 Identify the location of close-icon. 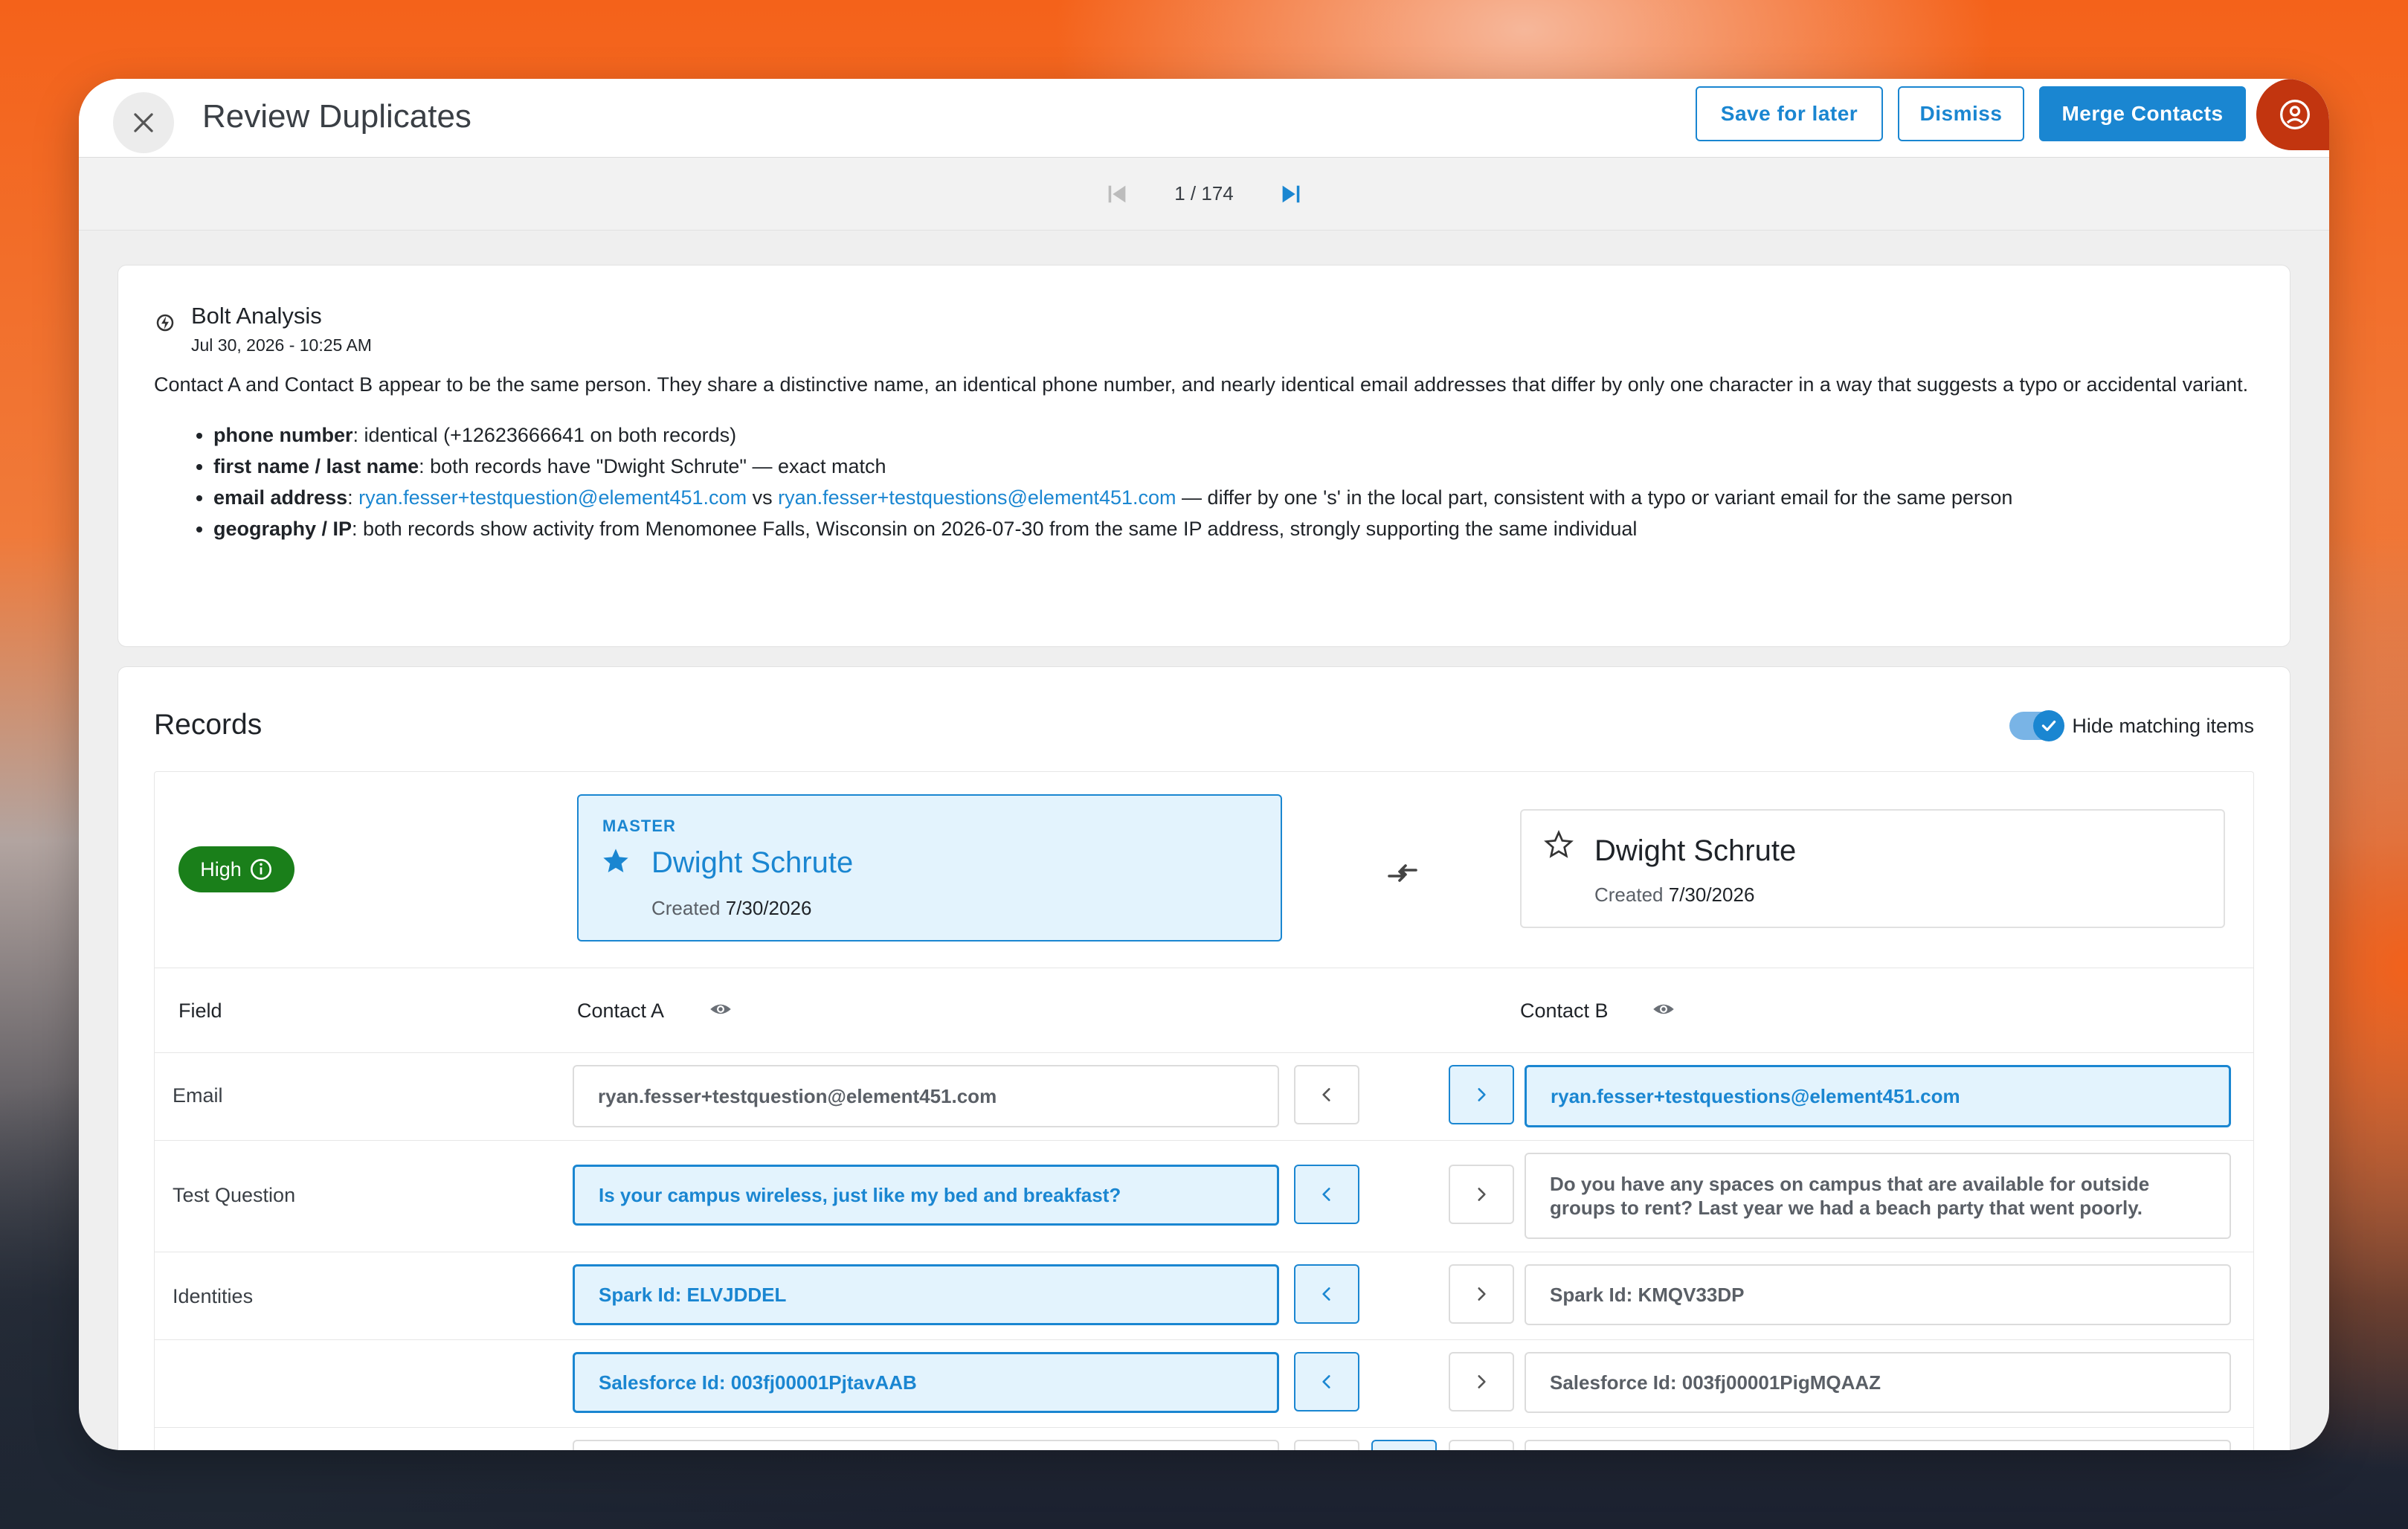
(144, 122).